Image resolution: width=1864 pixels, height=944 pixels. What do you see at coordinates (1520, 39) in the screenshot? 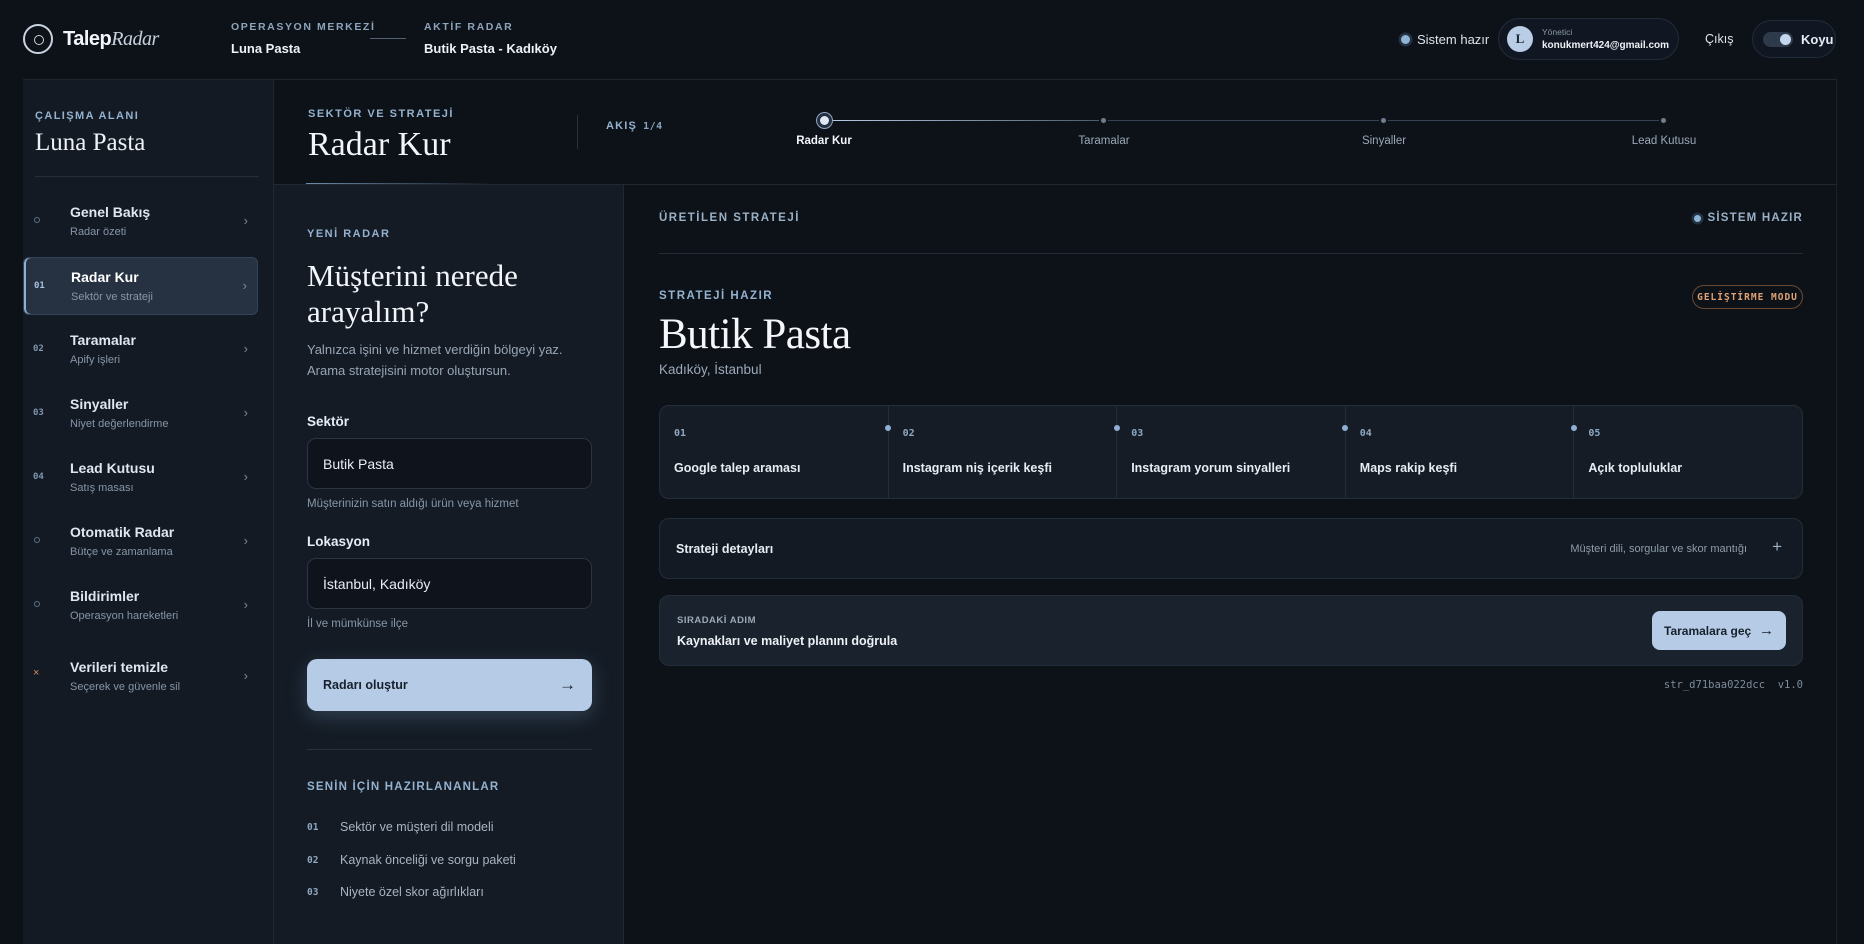
I see `avatar: L` at bounding box center [1520, 39].